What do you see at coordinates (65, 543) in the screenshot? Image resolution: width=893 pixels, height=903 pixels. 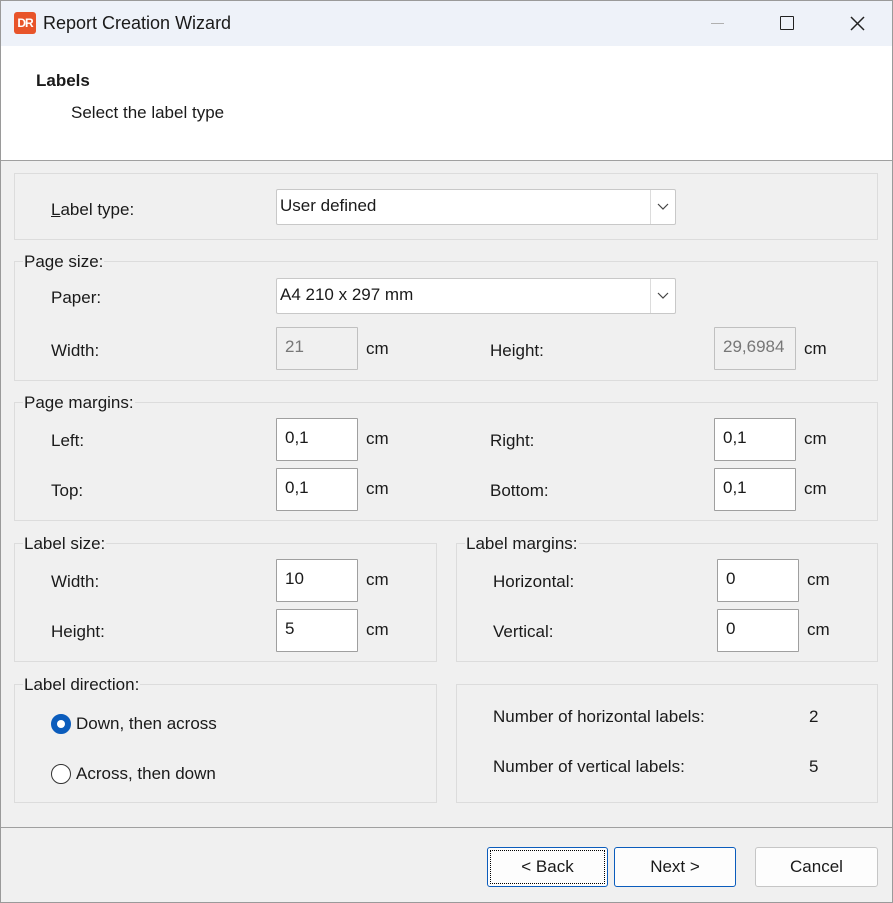 I see `label-size-group-label: Label size:` at bounding box center [65, 543].